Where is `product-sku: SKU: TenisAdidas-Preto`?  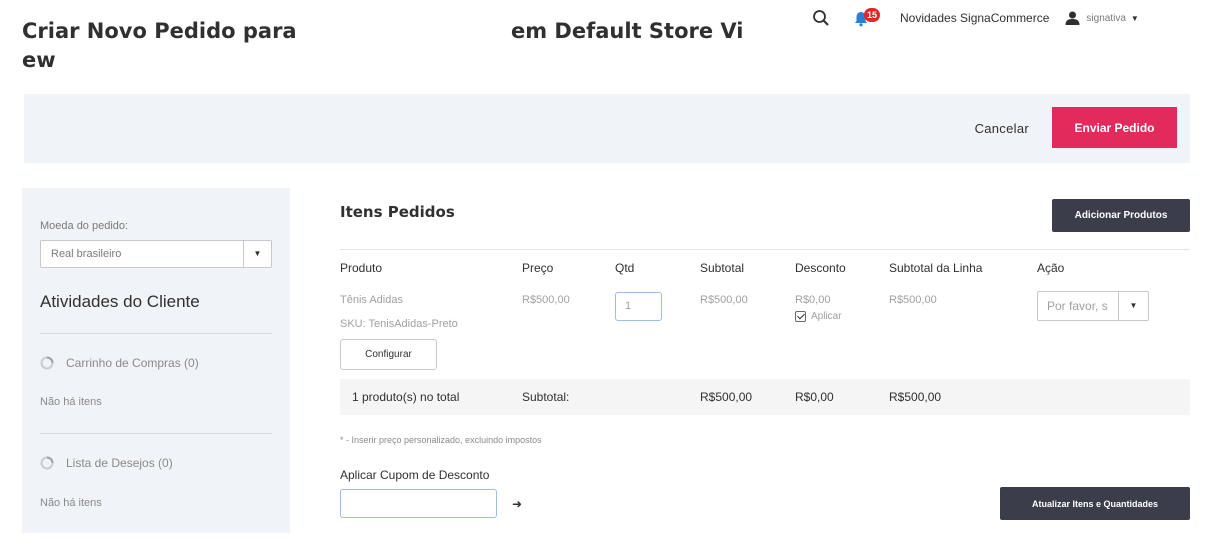 product-sku: SKU: TenisAdidas-Preto is located at coordinates (399, 324).